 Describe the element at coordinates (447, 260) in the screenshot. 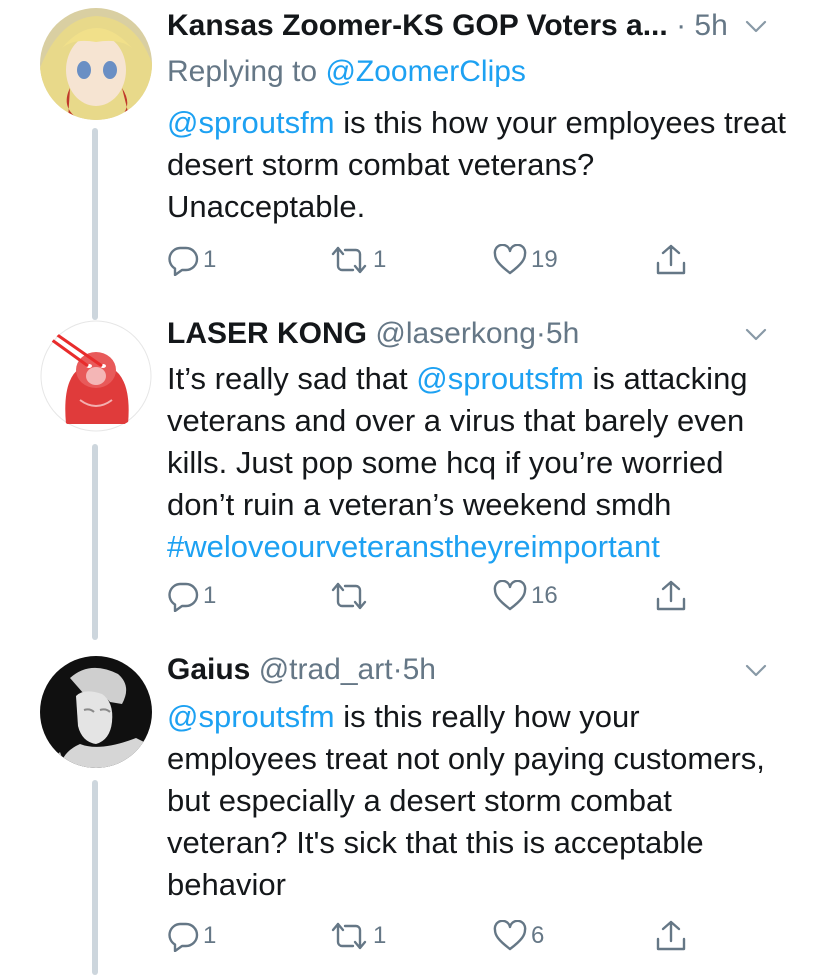

I see `tweet-actions: 1 1 19` at that location.